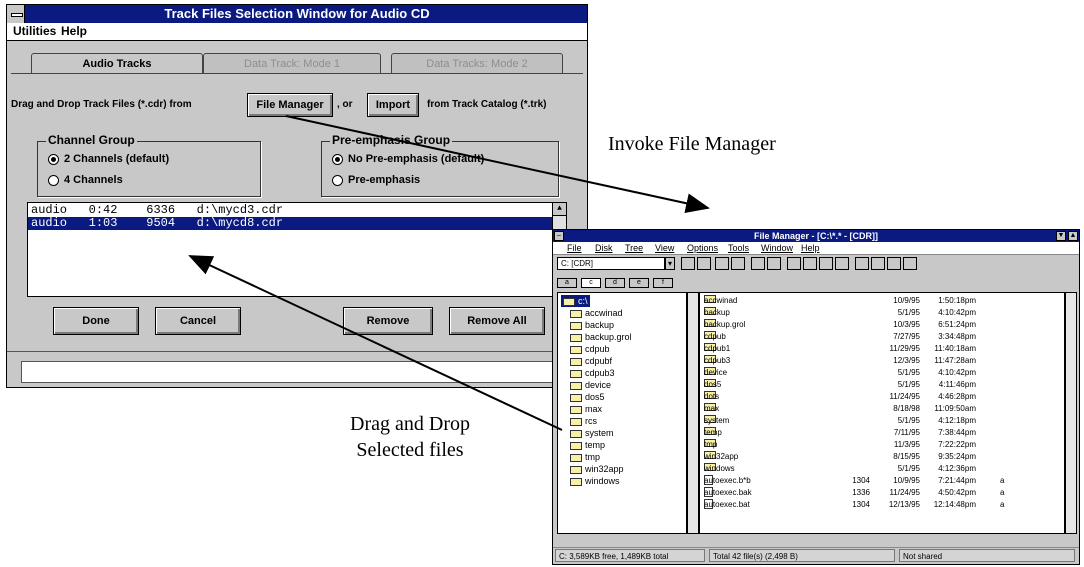 Image resolution: width=1084 pixels, height=567 pixels. What do you see at coordinates (497, 164) in the screenshot?
I see `invoke-arrow` at bounding box center [497, 164].